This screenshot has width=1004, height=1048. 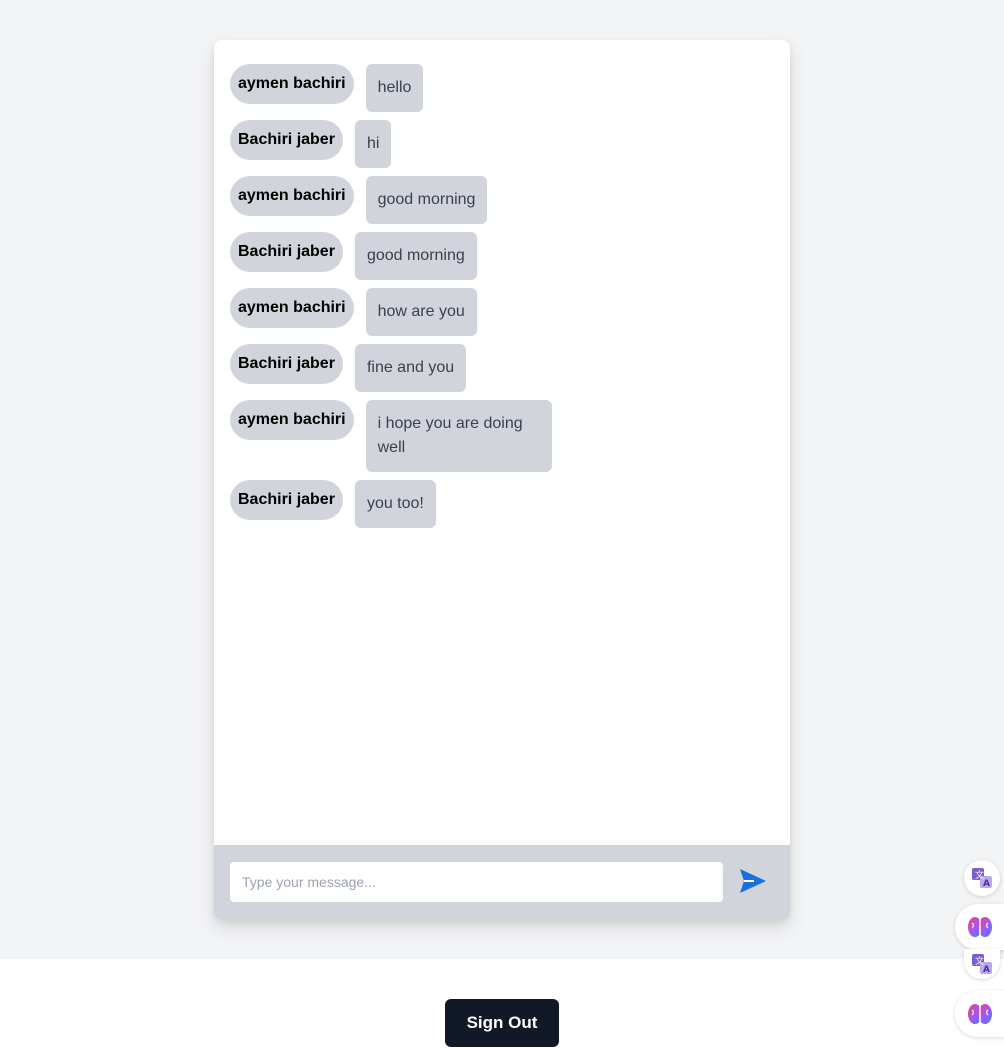 I want to click on sign-out-button: Sign Out, so click(x=502, y=1023).